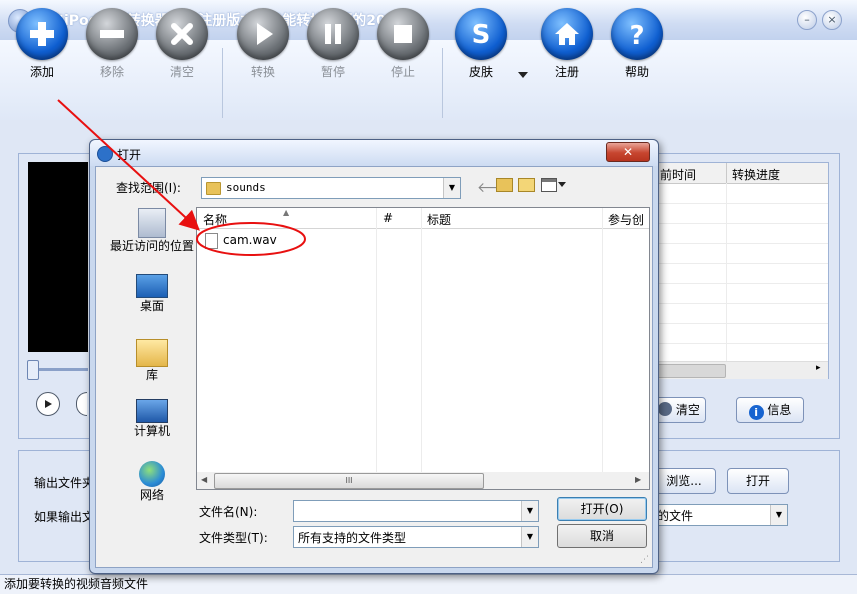  I want to click on list-clear-label: 清空, so click(687, 410).